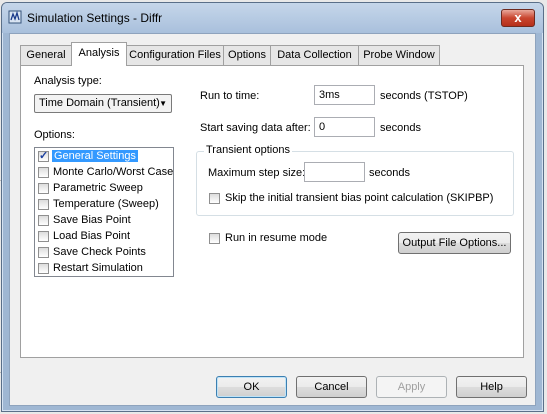  I want to click on max-step-input, so click(334, 172).